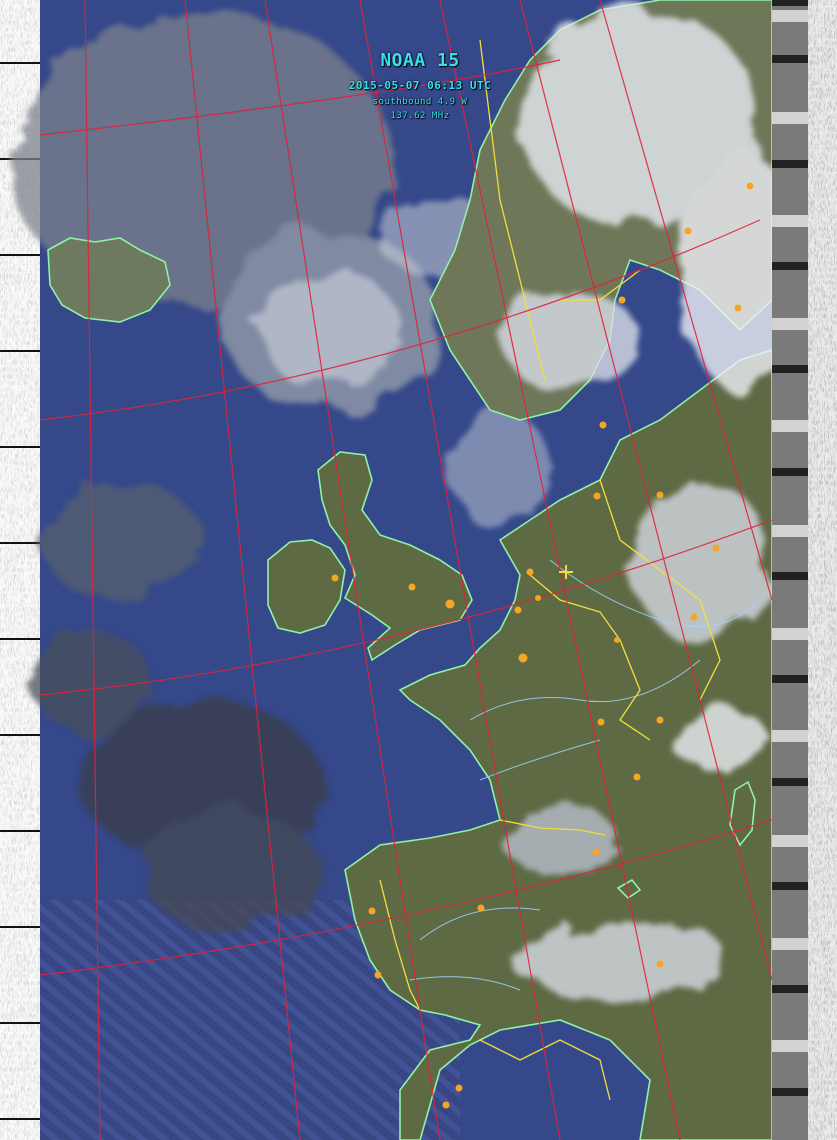 Image resolution: width=837 pixels, height=1140 pixels. What do you see at coordinates (420, 116) in the screenshot?
I see `downlink-frequency: 137.62 MHz` at bounding box center [420, 116].